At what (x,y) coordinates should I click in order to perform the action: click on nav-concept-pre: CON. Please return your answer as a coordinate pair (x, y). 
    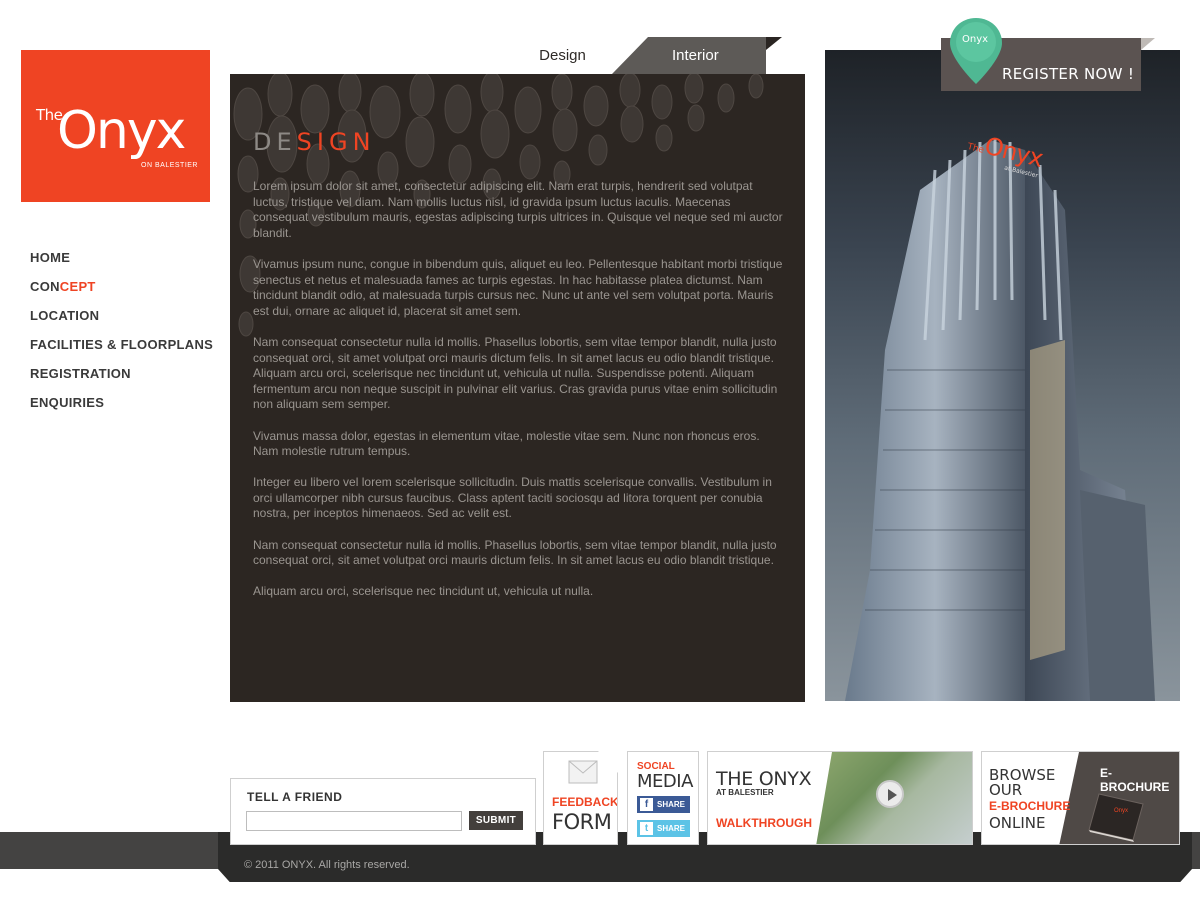
    Looking at the image, I should click on (45, 286).